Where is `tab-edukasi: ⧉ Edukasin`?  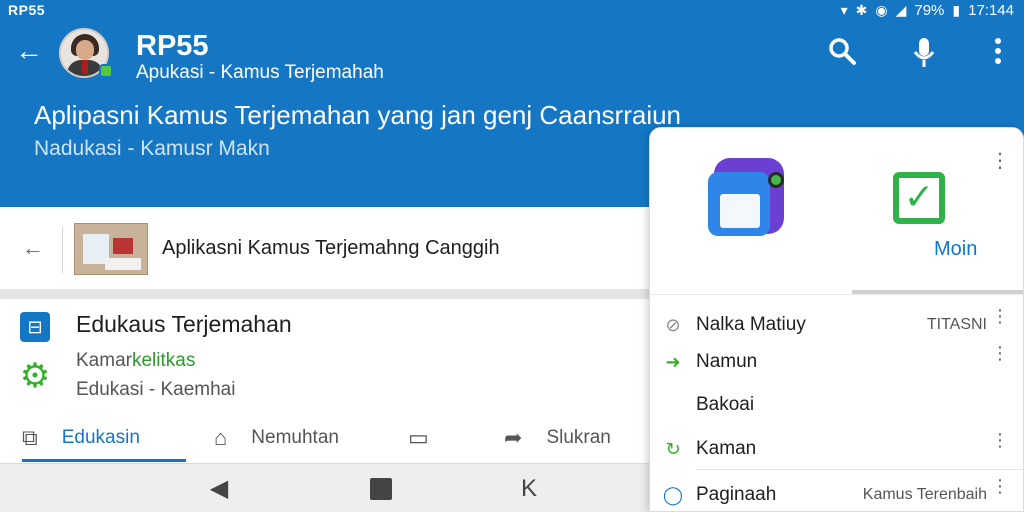
tab-edukasi: ⧉ Edukasin is located at coordinates (81, 438).